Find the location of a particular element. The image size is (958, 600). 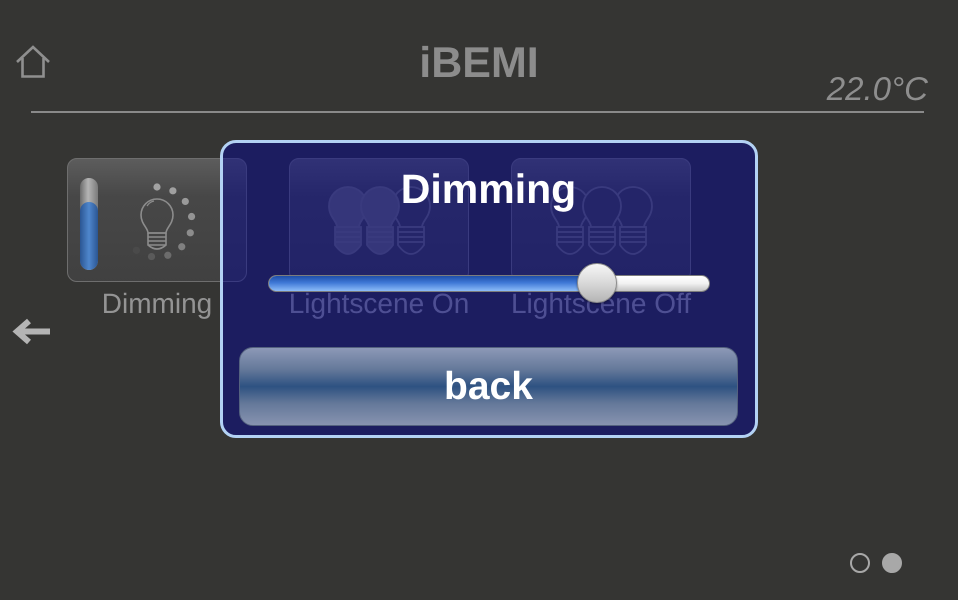

home-icon is located at coordinates (33, 62).